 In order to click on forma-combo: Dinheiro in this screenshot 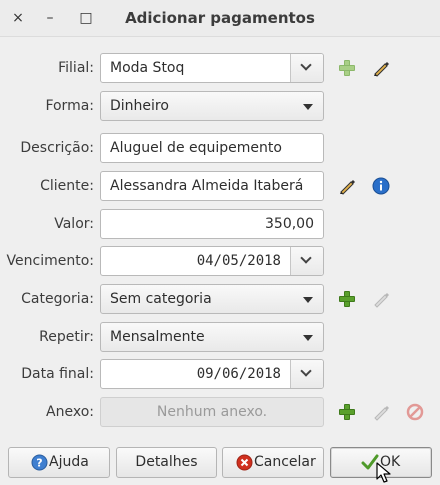, I will do `click(212, 106)`.